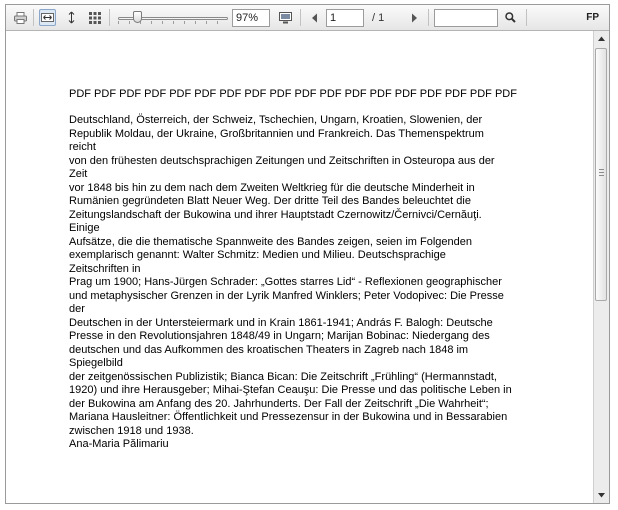 The image size is (618, 510). I want to click on fit-height-icon, so click(71, 17).